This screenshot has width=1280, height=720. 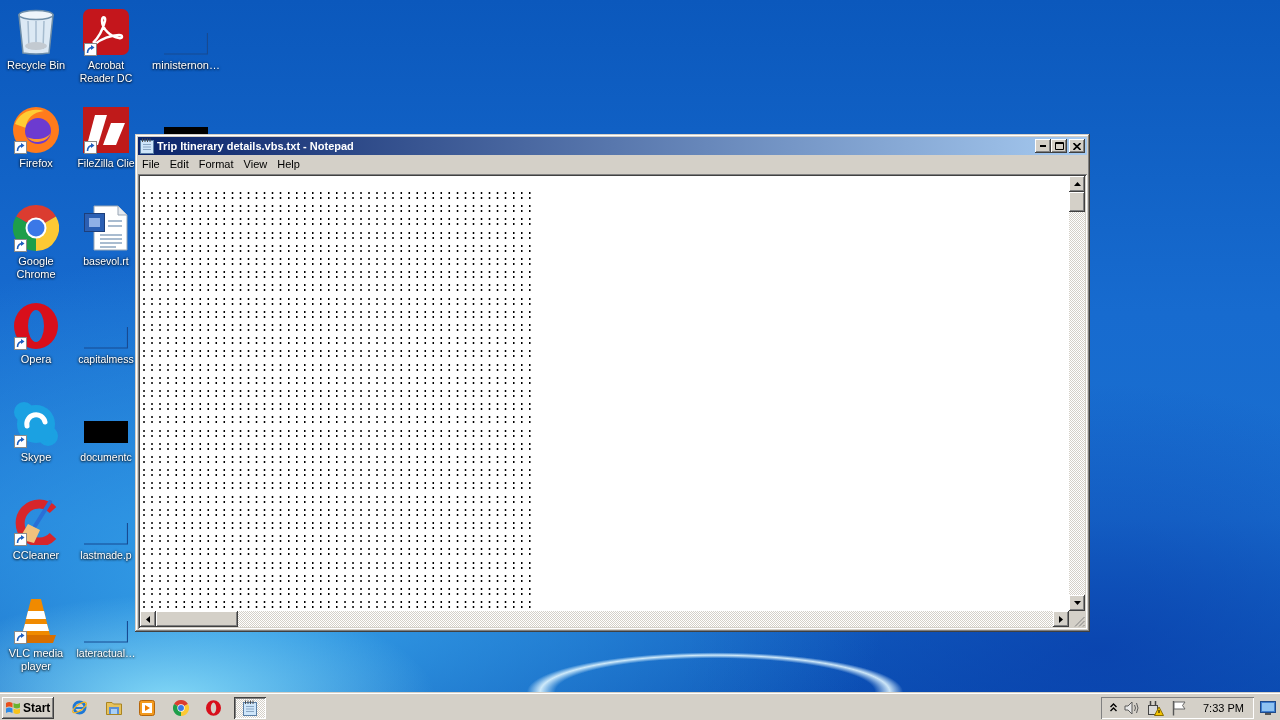 I want to click on vertical-scrollbar, so click(x=1077, y=393).